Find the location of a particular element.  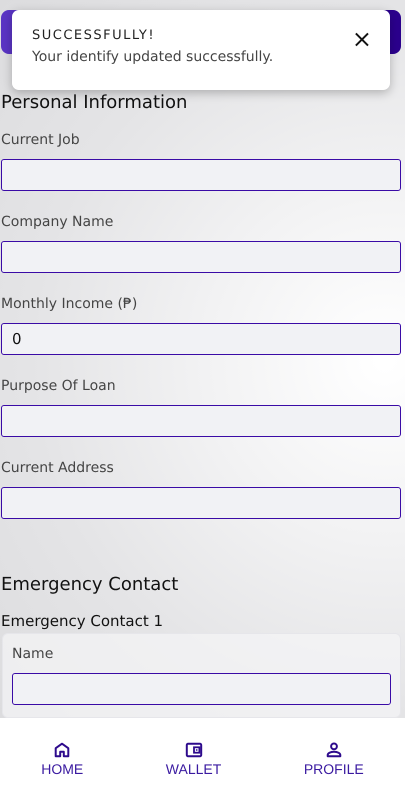

input-field: 0 is located at coordinates (201, 339).